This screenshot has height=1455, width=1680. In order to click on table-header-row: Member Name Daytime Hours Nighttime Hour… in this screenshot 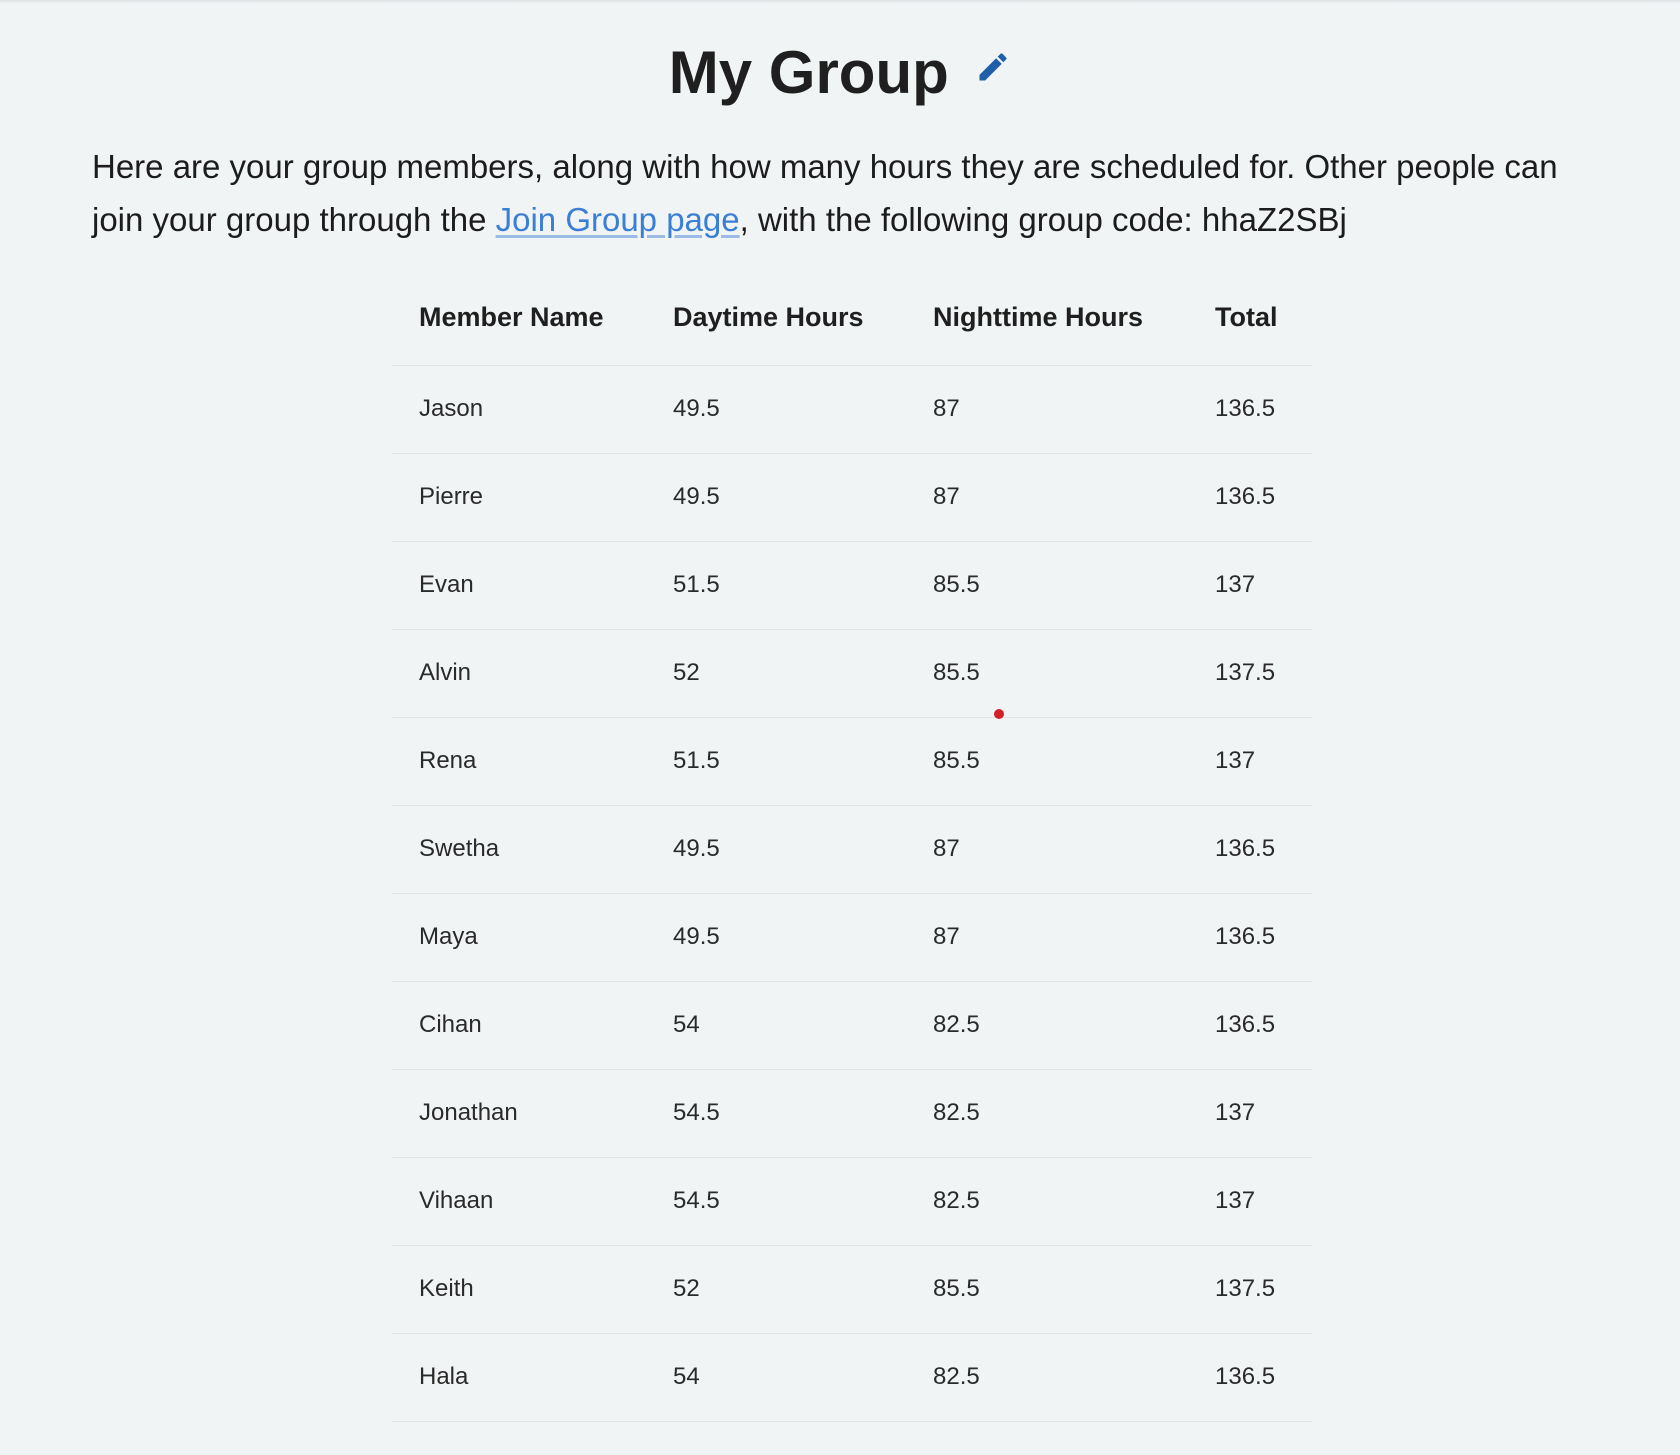, I will do `click(852, 321)`.